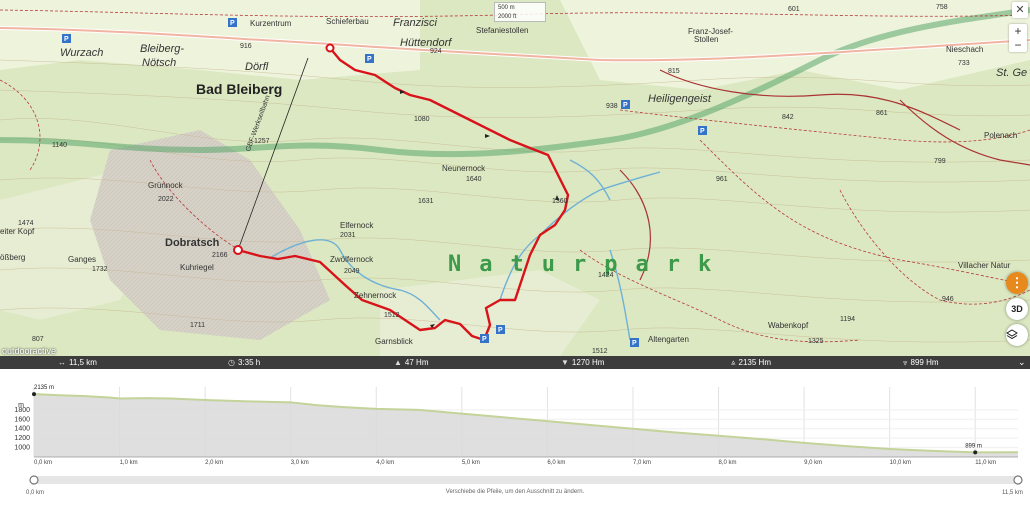 Image resolution: width=1030 pixels, height=512 pixels. I want to click on elevation-label: 842, so click(788, 117).